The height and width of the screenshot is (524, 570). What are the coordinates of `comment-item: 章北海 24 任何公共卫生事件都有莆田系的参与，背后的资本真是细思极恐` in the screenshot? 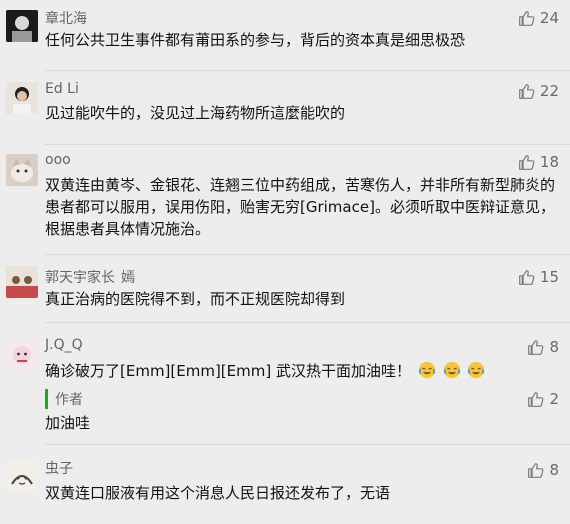 It's located at (285, 38).